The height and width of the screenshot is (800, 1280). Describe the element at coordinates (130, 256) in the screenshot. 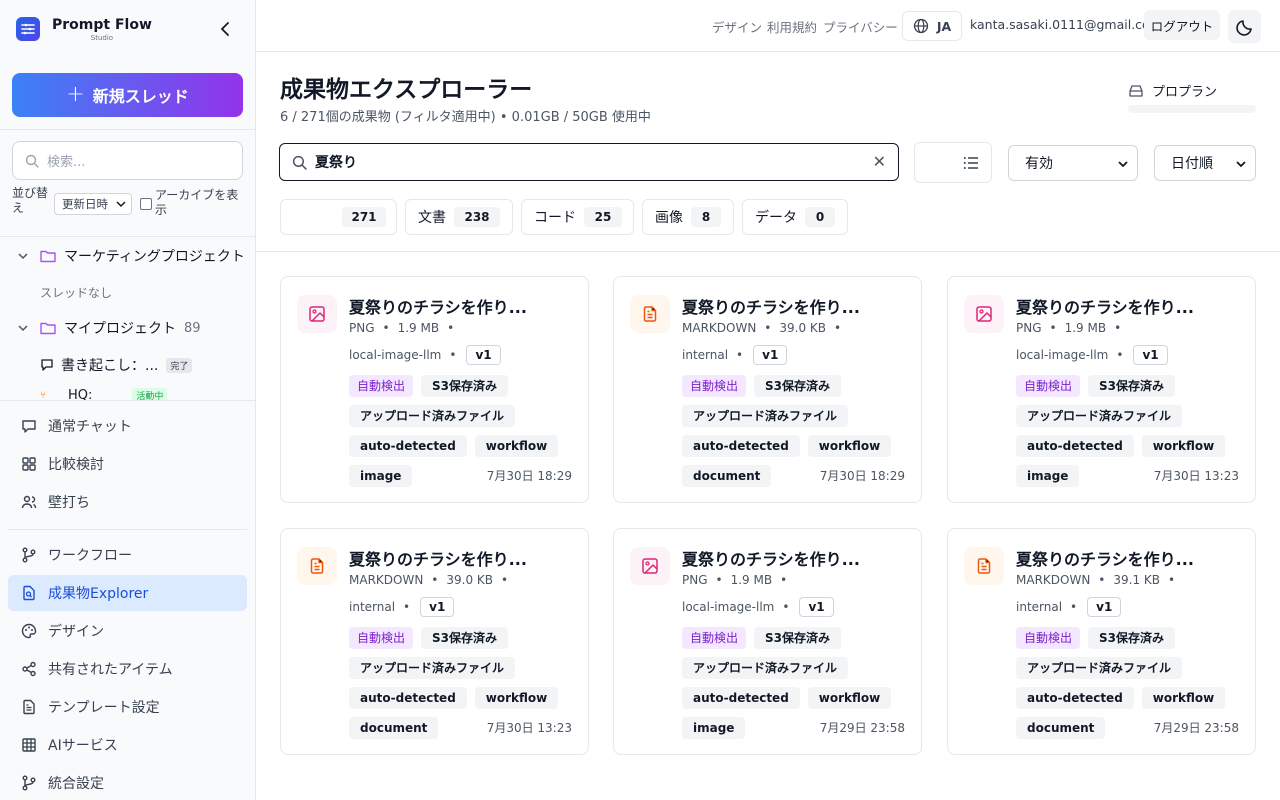

I see `tree-project-marketing: マーケティングプロジェクト` at that location.